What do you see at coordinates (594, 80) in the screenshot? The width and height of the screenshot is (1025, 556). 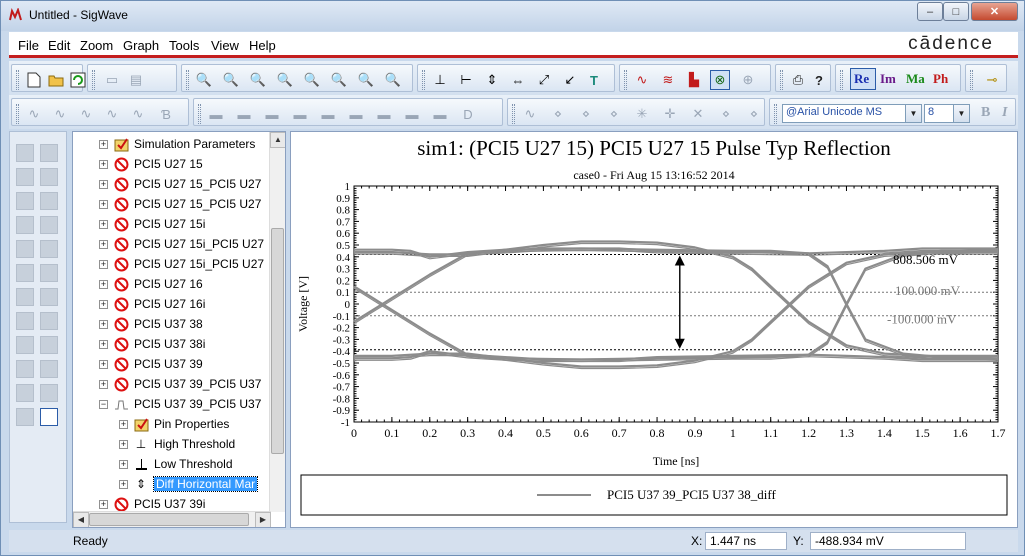 I see `text-tool-icon: T` at bounding box center [594, 80].